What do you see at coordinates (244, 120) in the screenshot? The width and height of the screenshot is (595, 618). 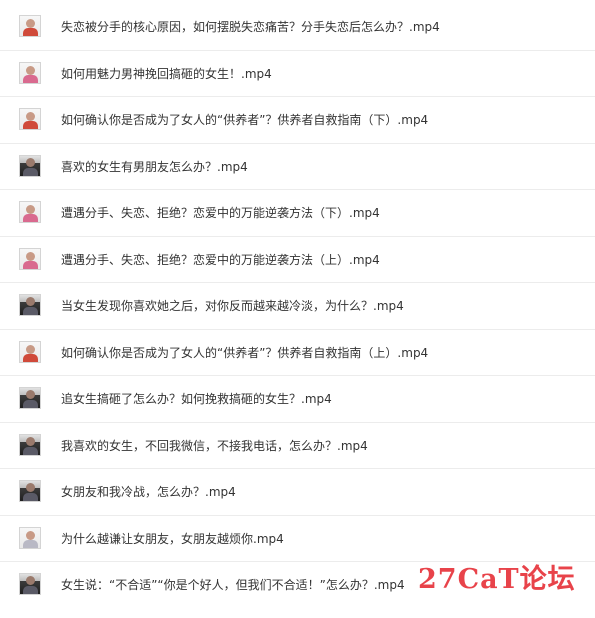 I see `file-name: 如何确认你是否成为了女人的“供养者”？供养者自救指南（下）.mp4` at bounding box center [244, 120].